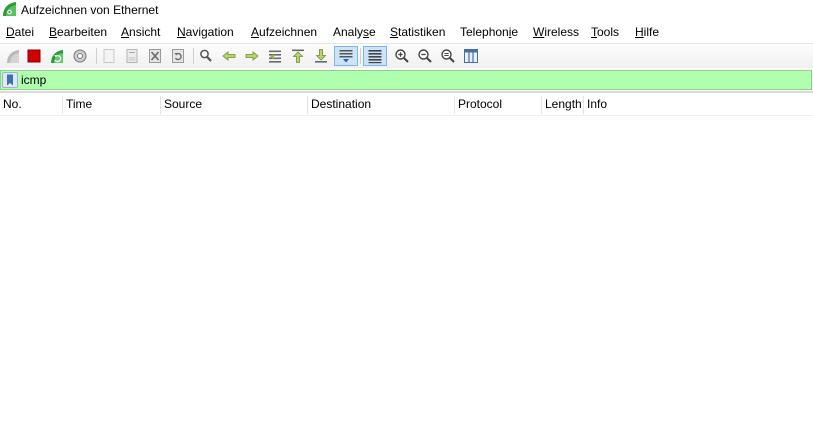 Image resolution: width=813 pixels, height=424 pixels. I want to click on colorize-button, so click(375, 56).